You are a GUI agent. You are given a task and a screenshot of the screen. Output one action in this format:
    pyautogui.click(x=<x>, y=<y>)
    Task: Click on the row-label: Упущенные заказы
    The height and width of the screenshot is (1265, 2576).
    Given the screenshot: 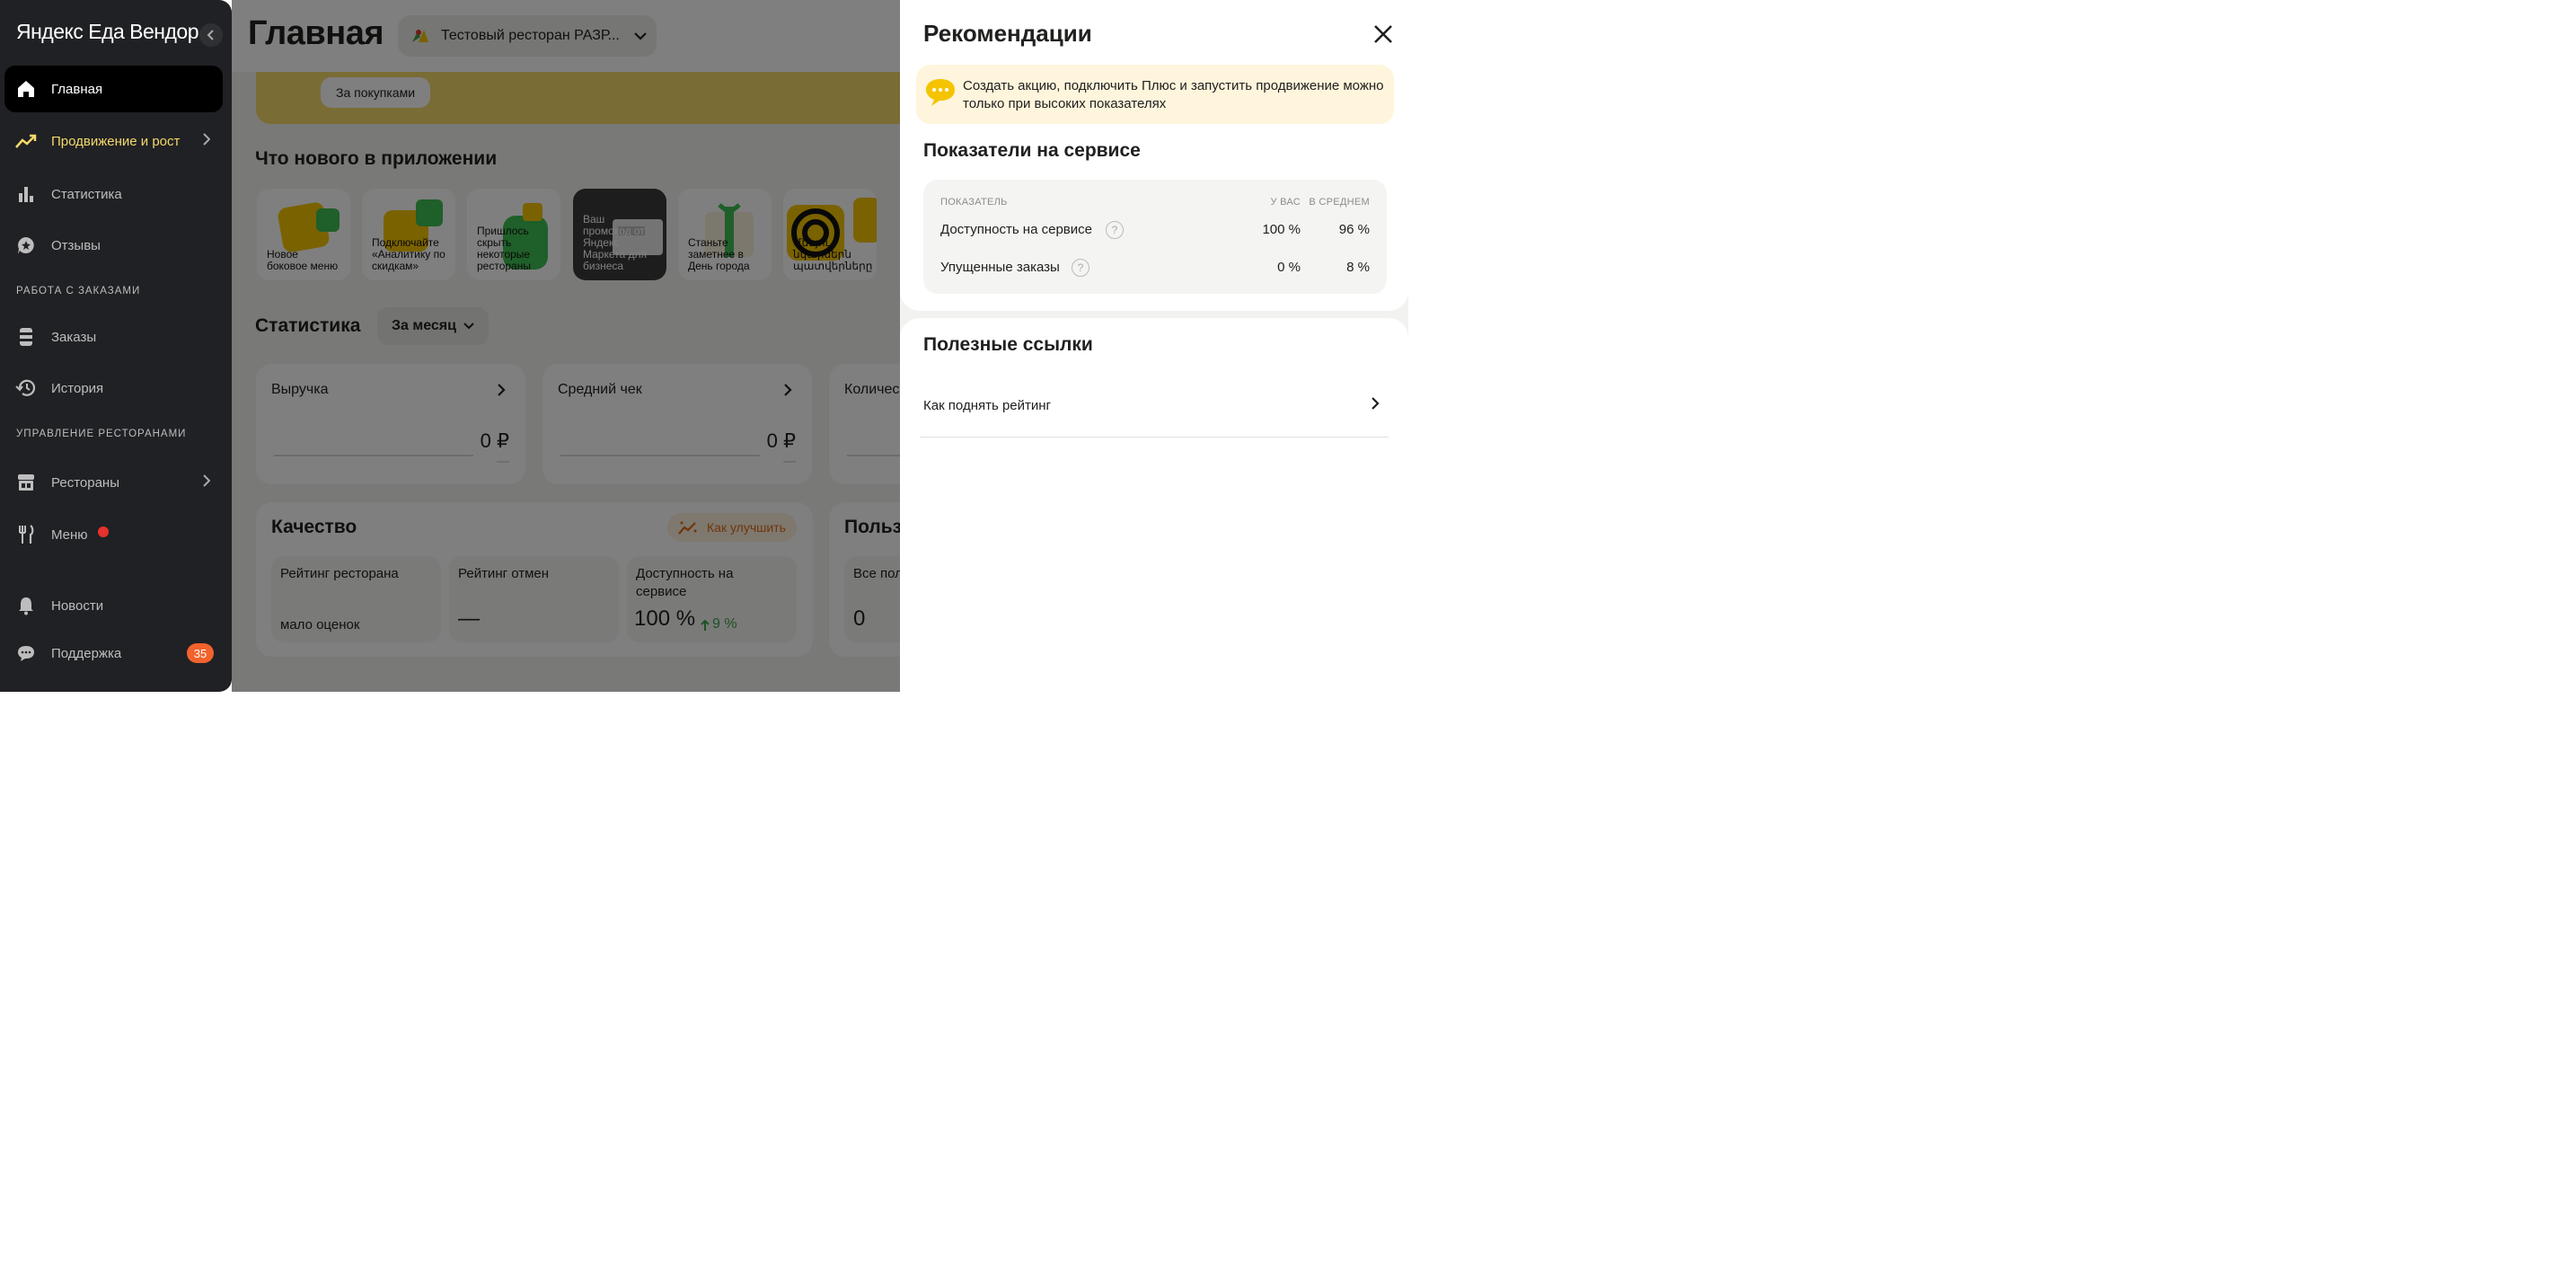 What is the action you would take?
    pyautogui.click(x=1000, y=267)
    